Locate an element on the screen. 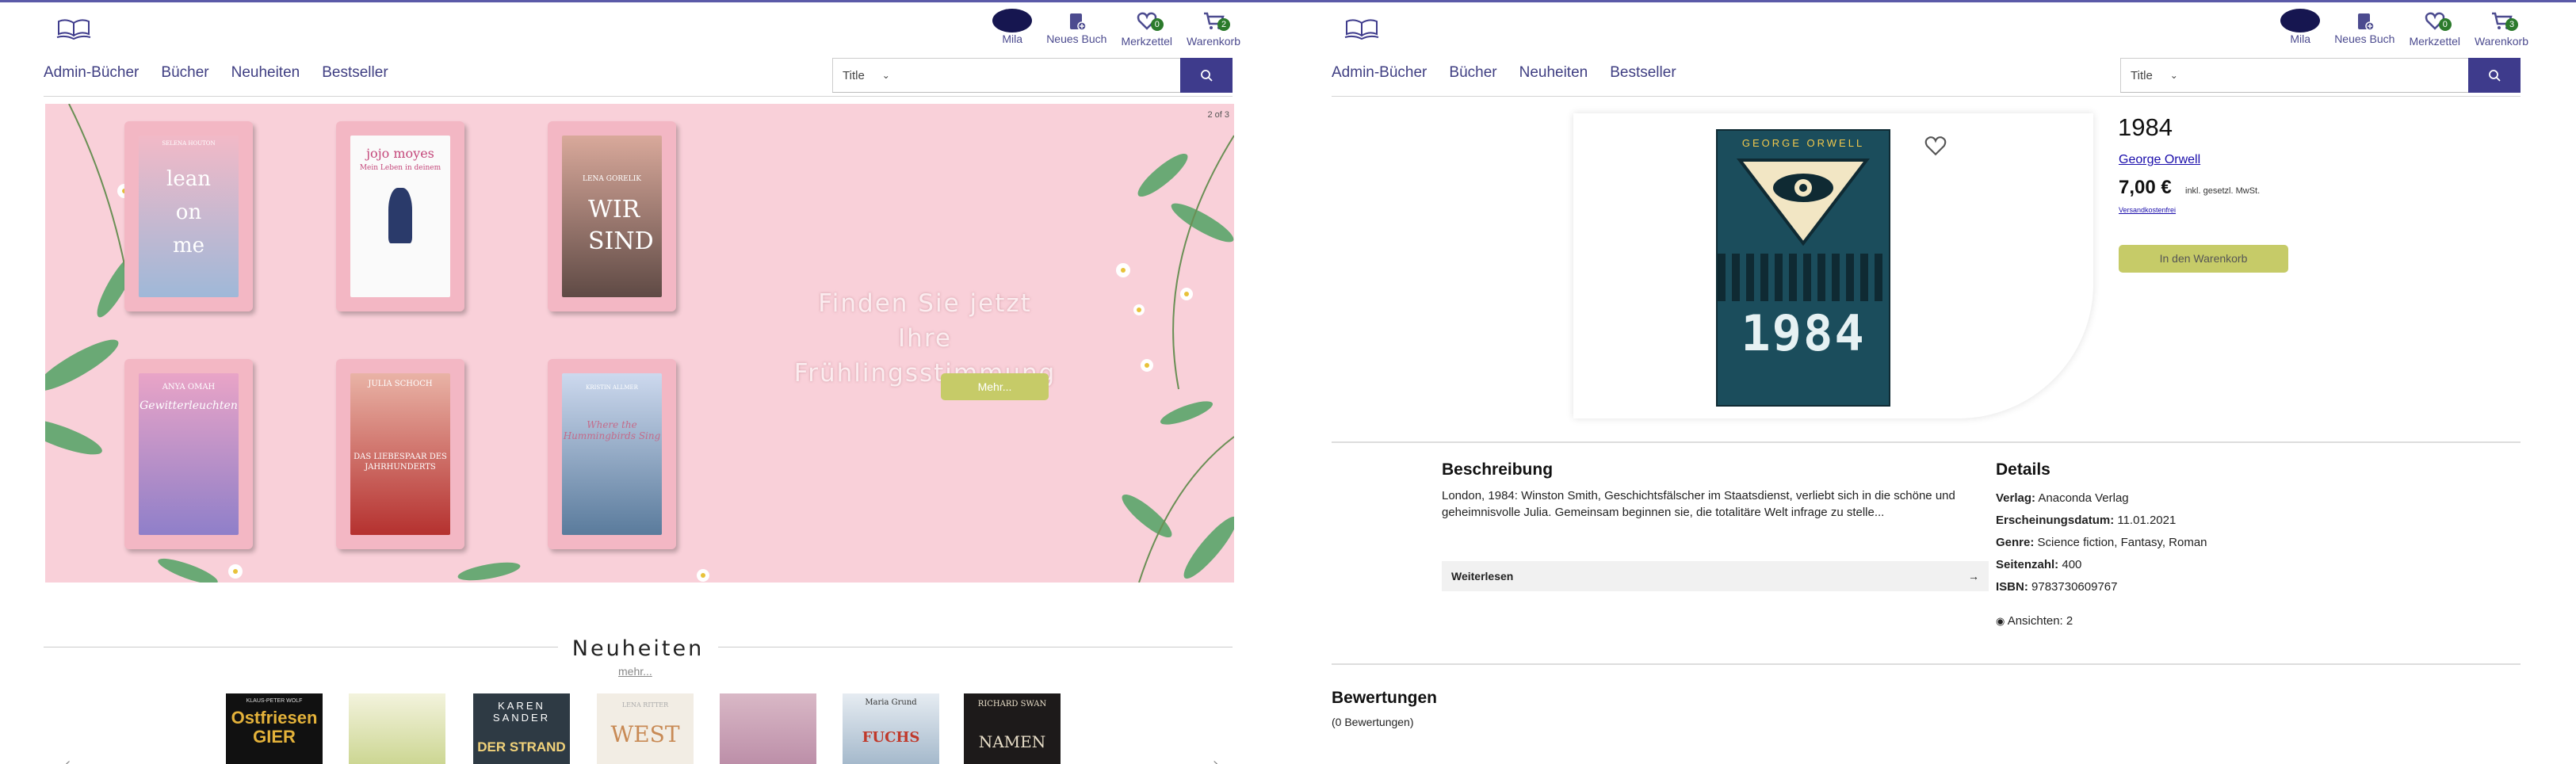 This screenshot has height=764, width=2576. new-book-thumb: Maria Grund FUCHS is located at coordinates (891, 728).